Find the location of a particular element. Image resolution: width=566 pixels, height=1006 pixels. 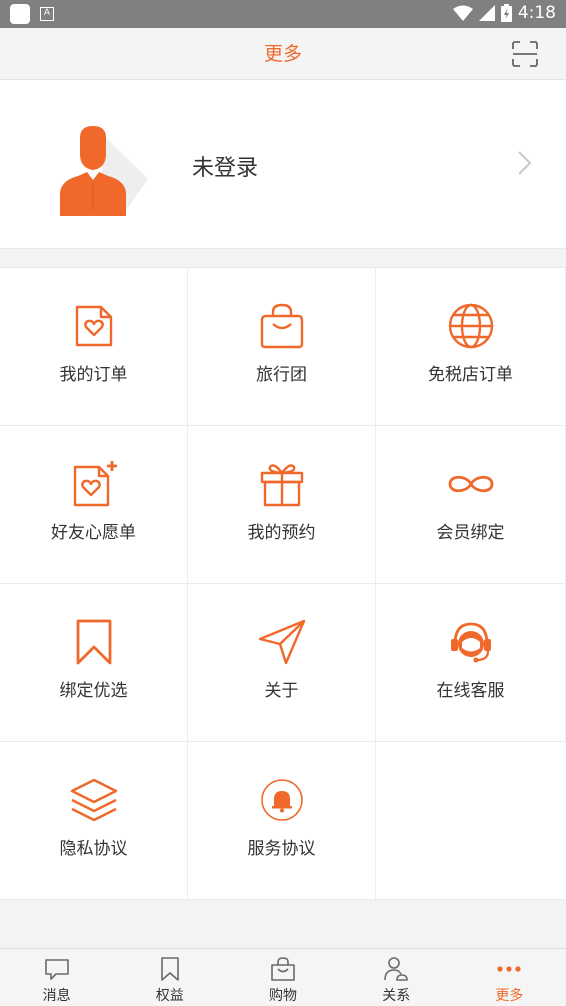

page-title: 更多 is located at coordinates (282, 54).